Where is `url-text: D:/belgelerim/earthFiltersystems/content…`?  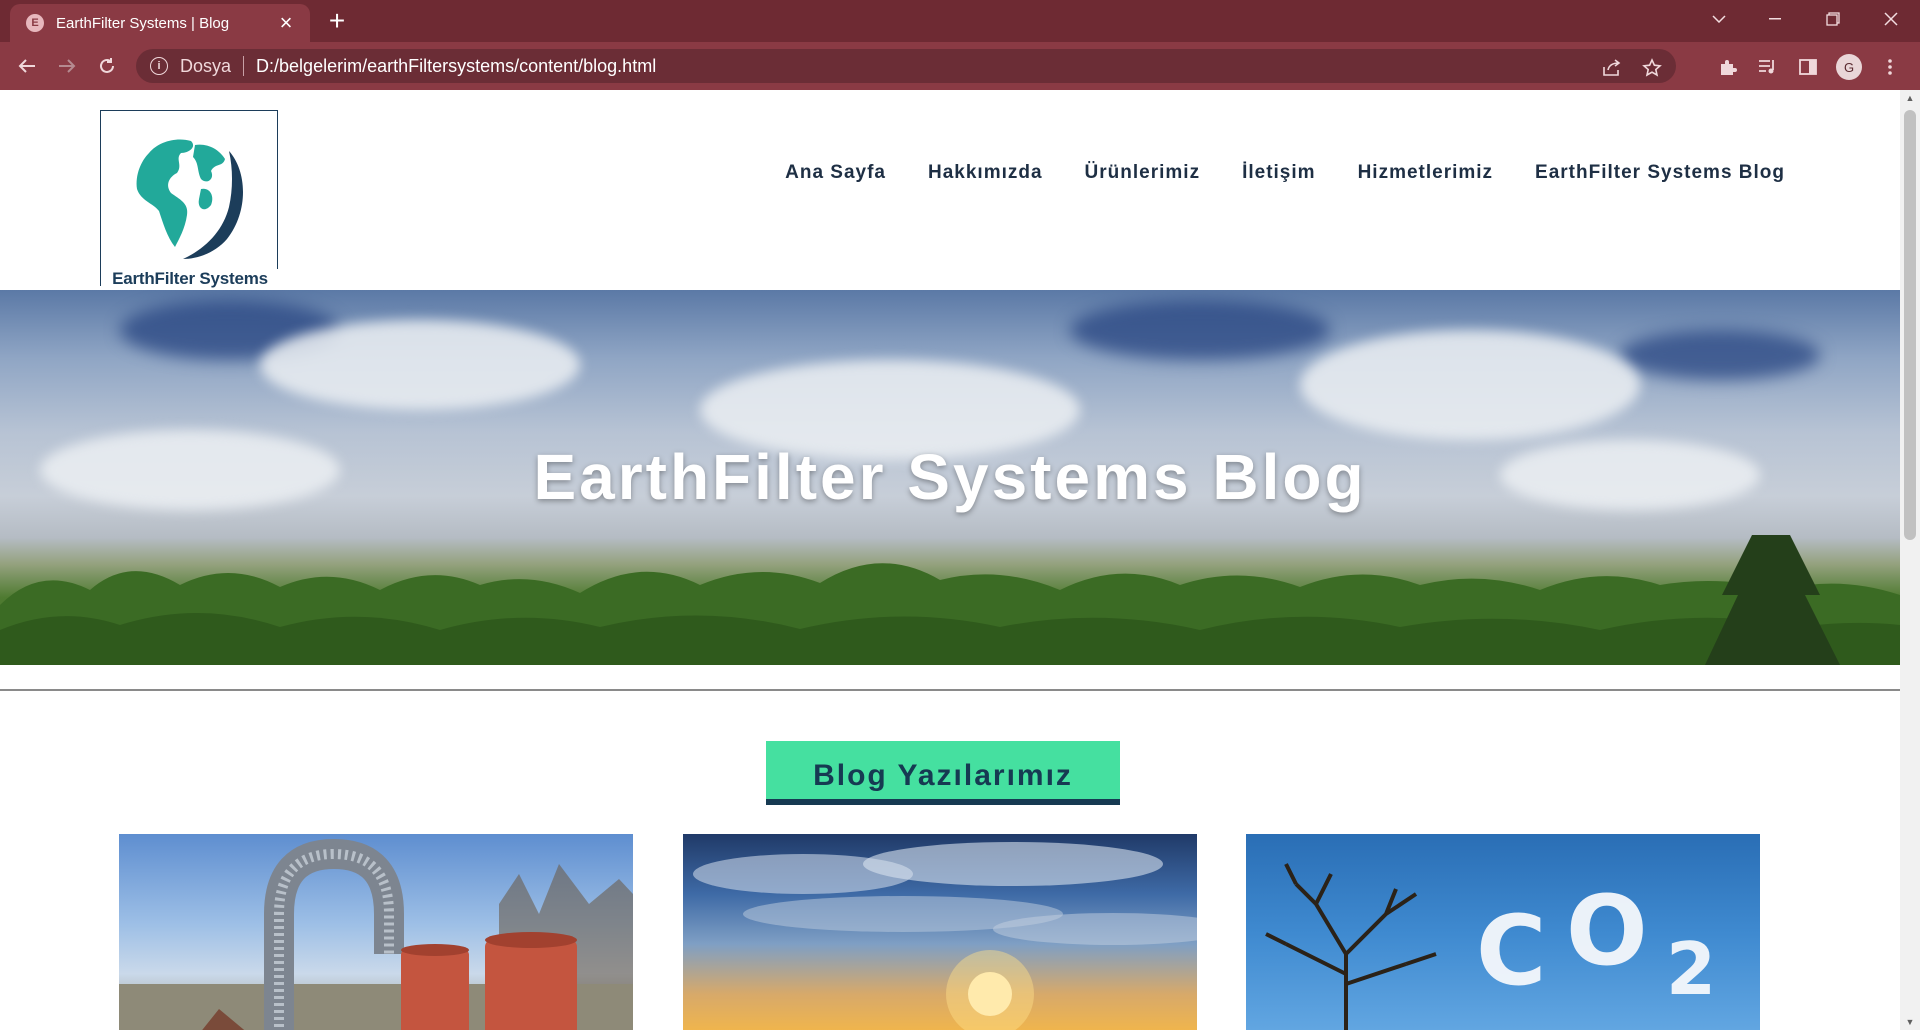
url-text: D:/belgelerim/earthFiltersystems/content… is located at coordinates (456, 66).